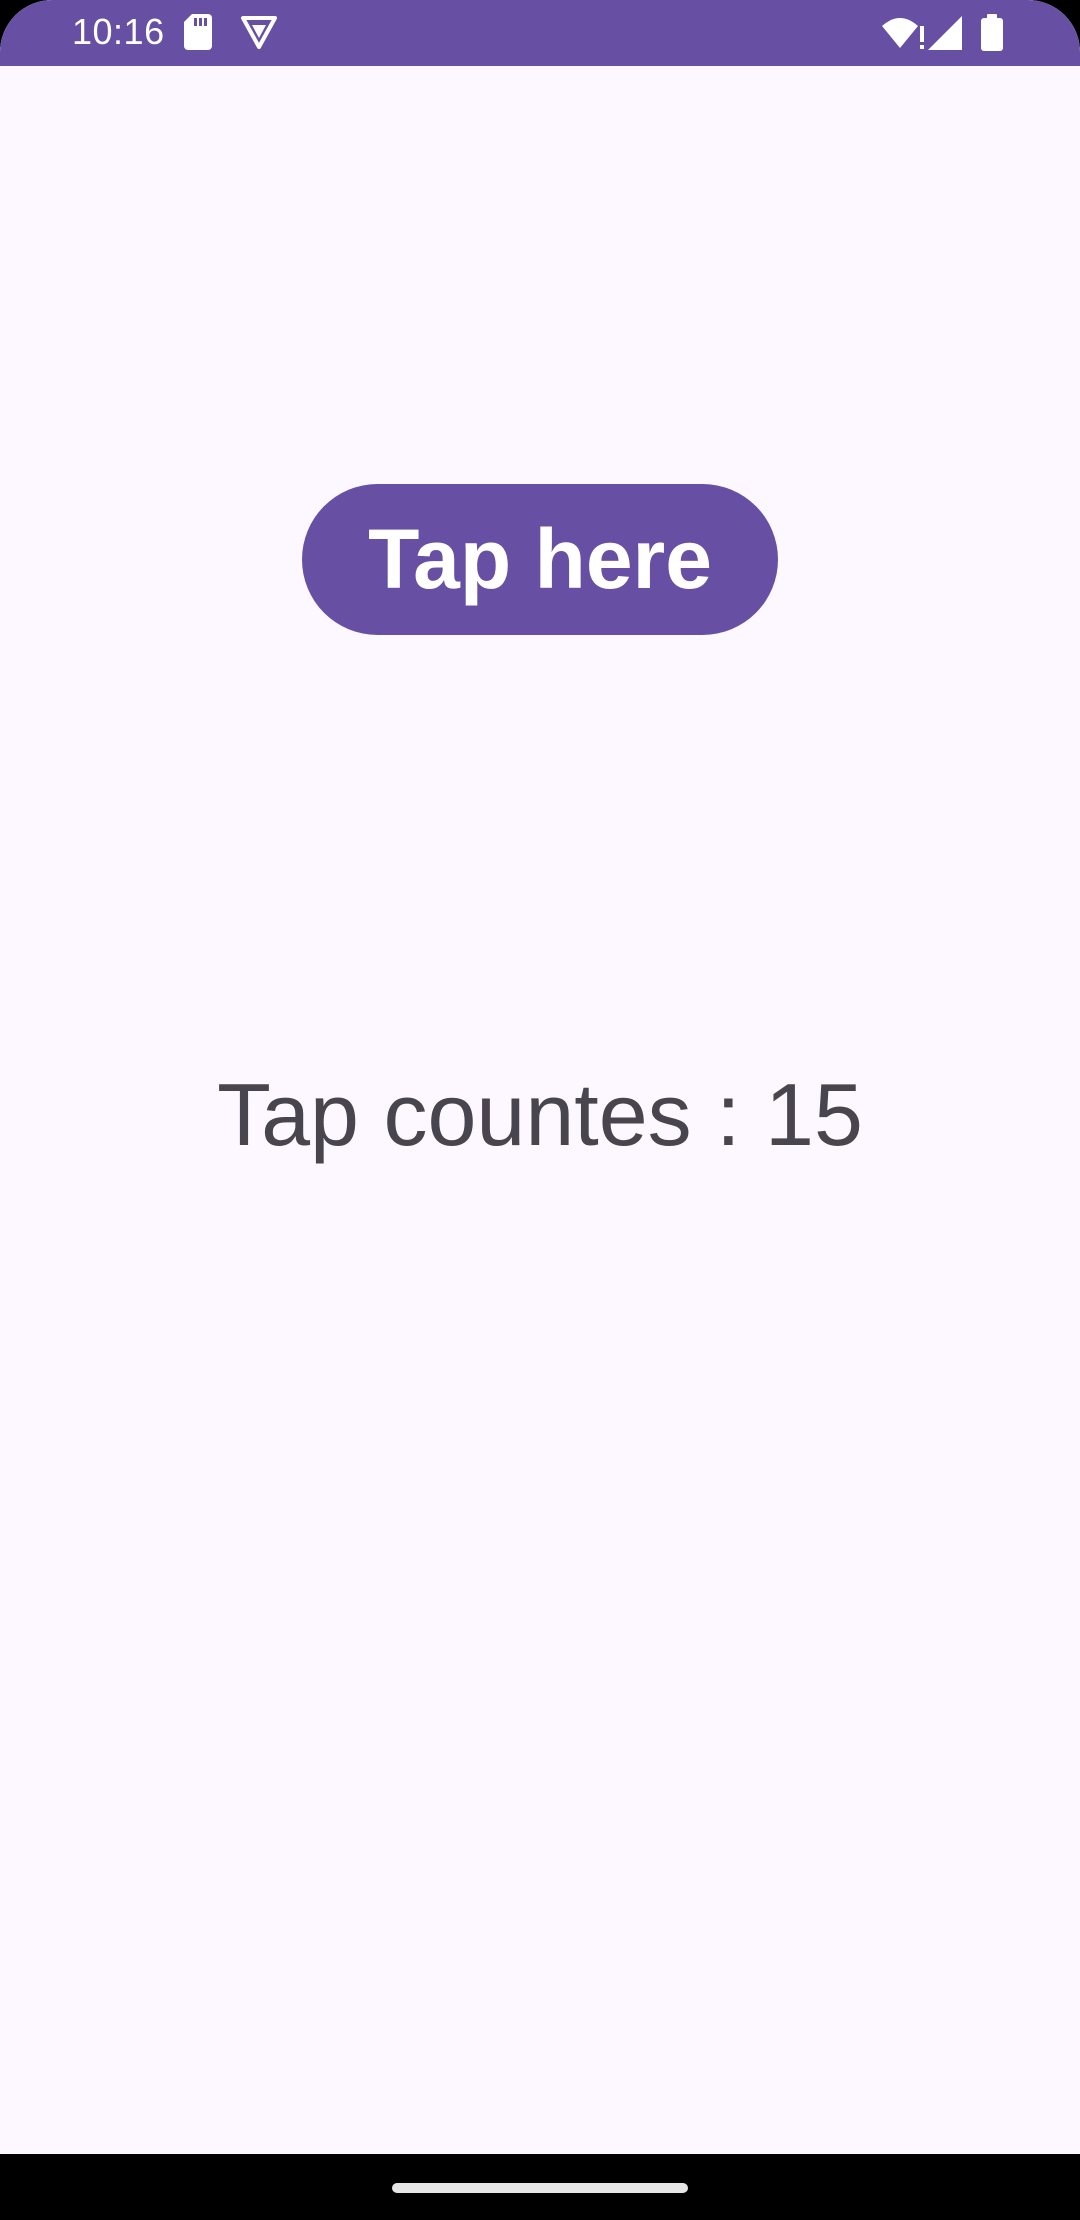 The width and height of the screenshot is (1080, 2220). What do you see at coordinates (540, 33) in the screenshot?
I see `status-bar: 10:16` at bounding box center [540, 33].